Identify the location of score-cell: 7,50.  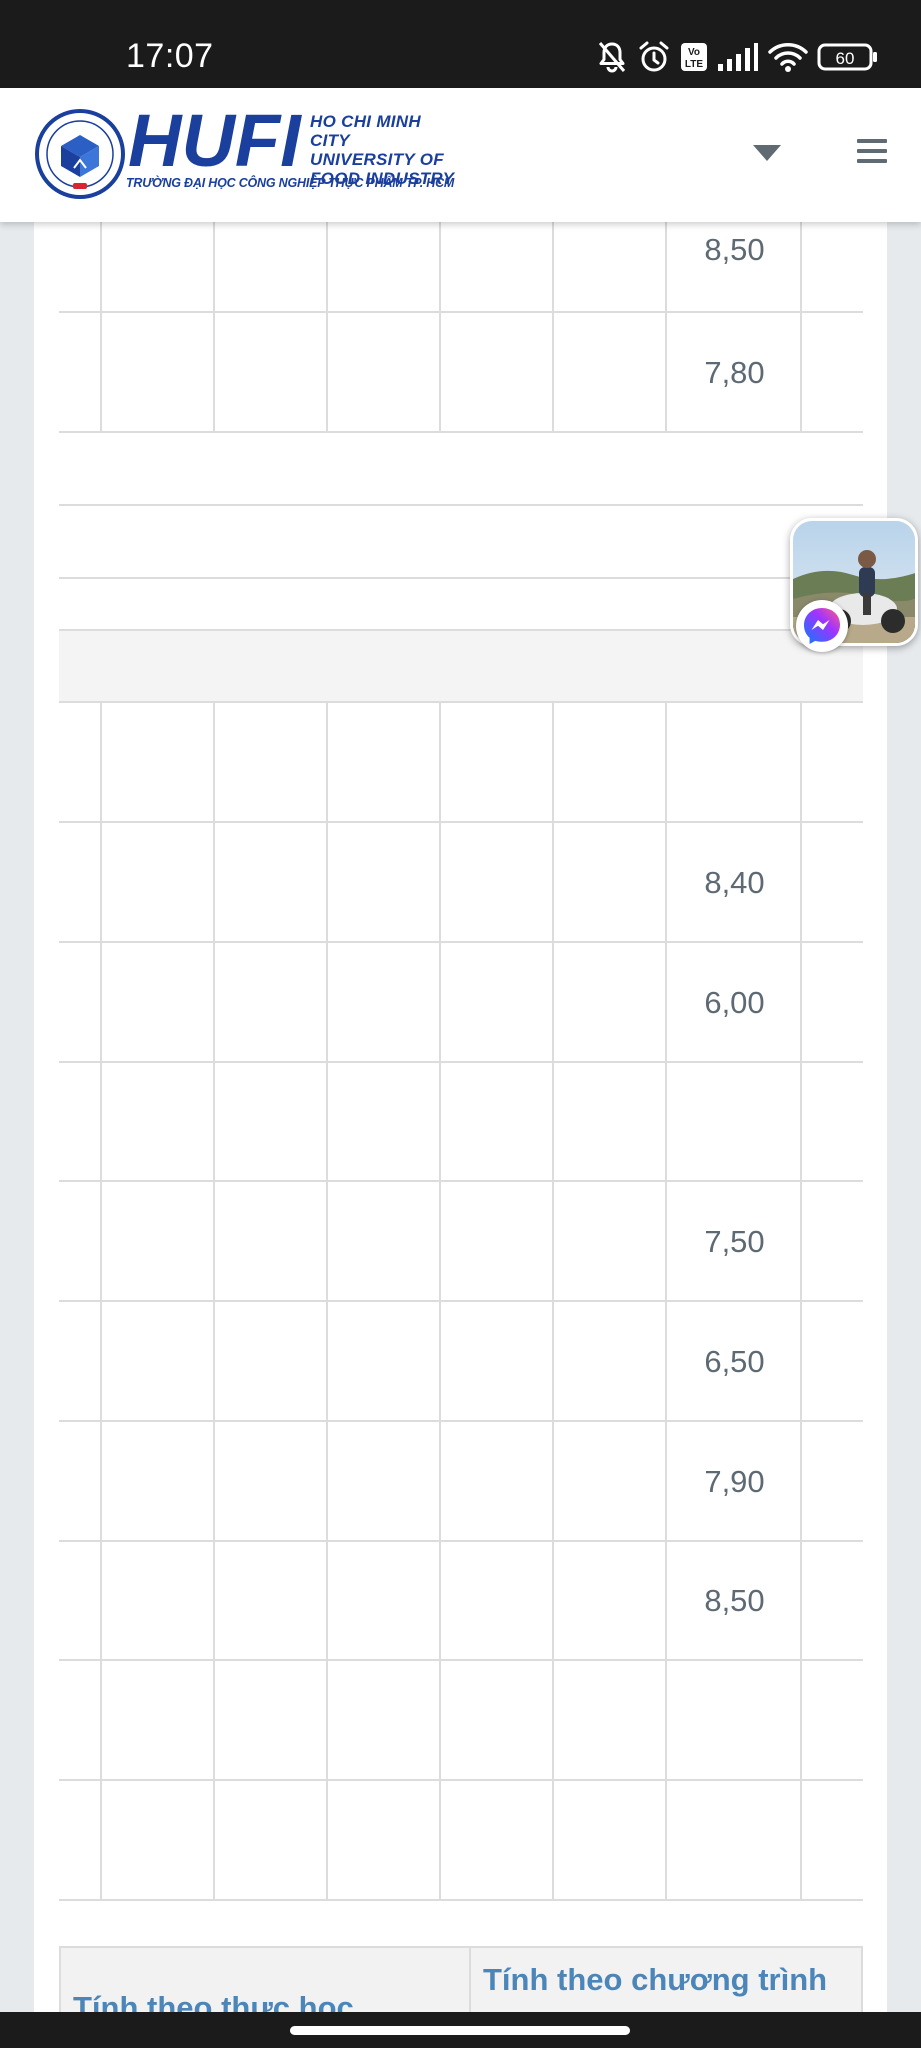
(734, 1241).